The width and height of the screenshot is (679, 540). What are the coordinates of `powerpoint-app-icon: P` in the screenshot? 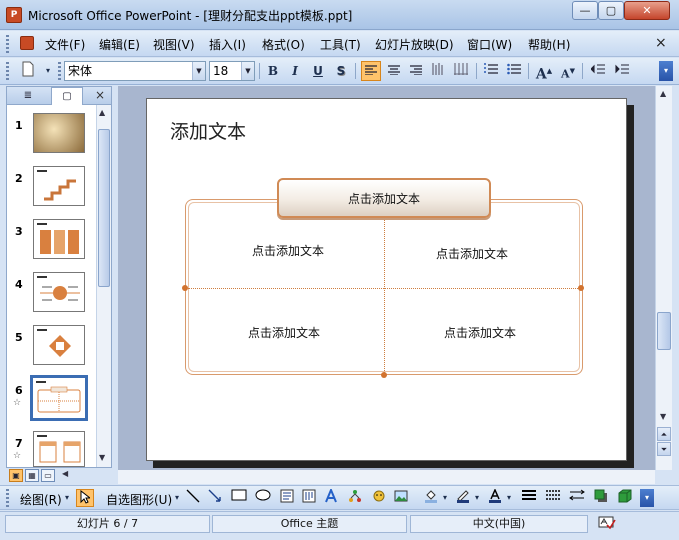 It's located at (14, 15).